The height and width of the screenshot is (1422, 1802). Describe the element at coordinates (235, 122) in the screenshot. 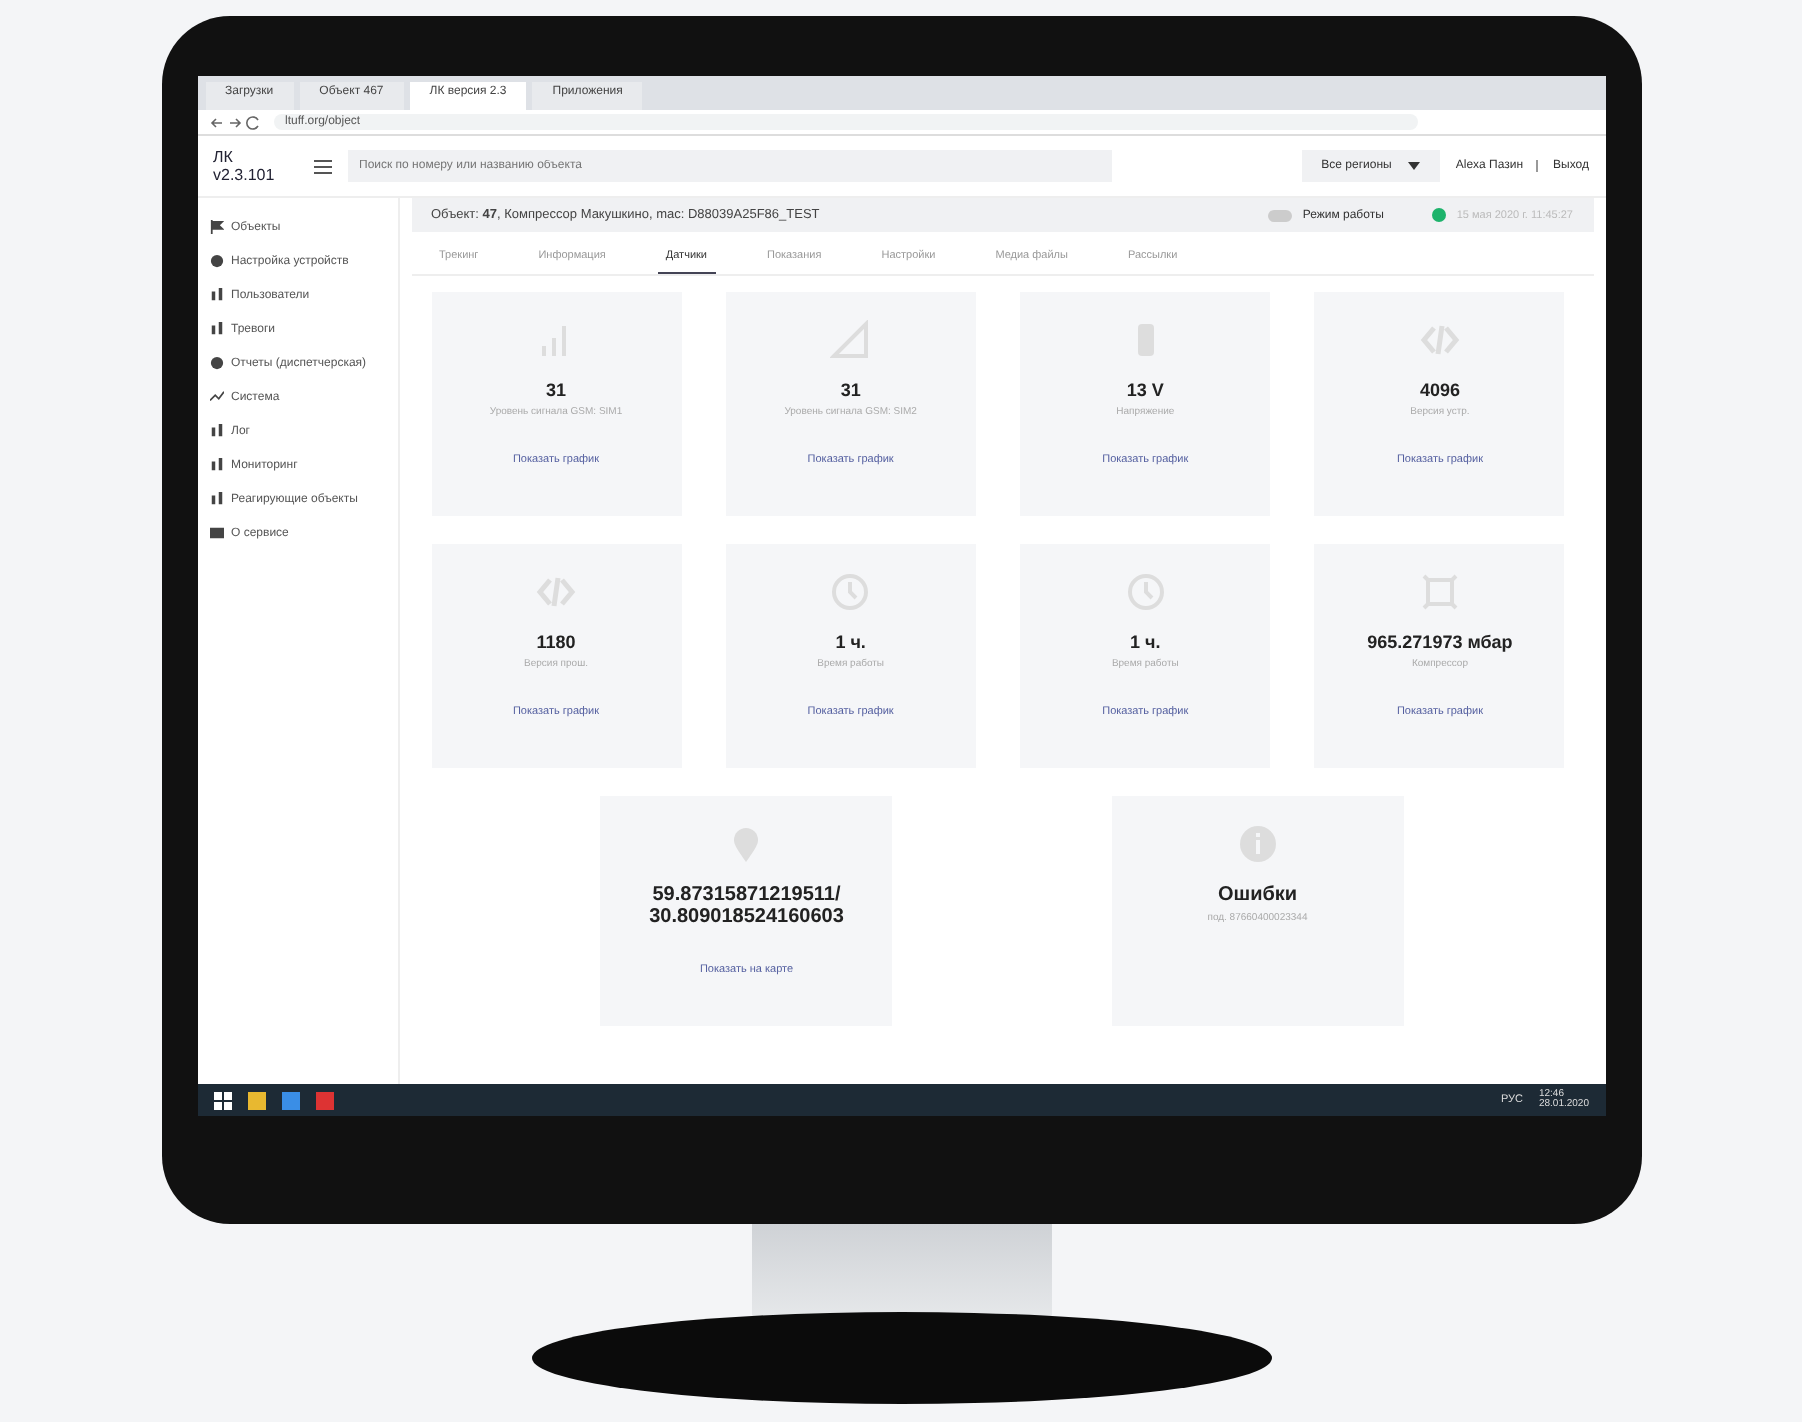

I see `nav-arrows-icon` at that location.